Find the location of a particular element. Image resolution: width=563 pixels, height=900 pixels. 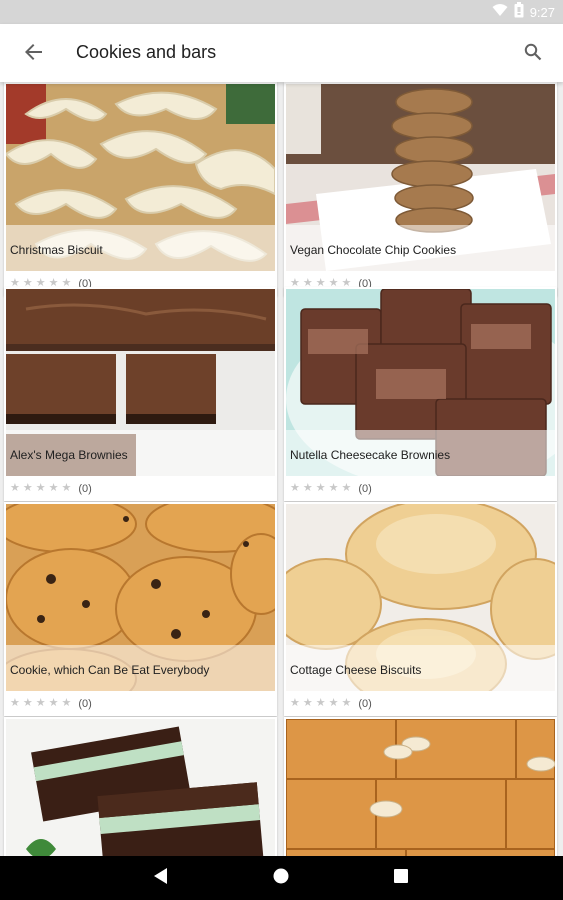

system-nav-bar is located at coordinates (281, 878).